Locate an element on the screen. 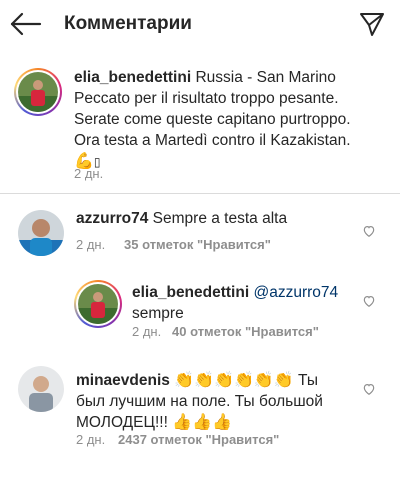  comment-username: azzurro74 is located at coordinates (112, 218).